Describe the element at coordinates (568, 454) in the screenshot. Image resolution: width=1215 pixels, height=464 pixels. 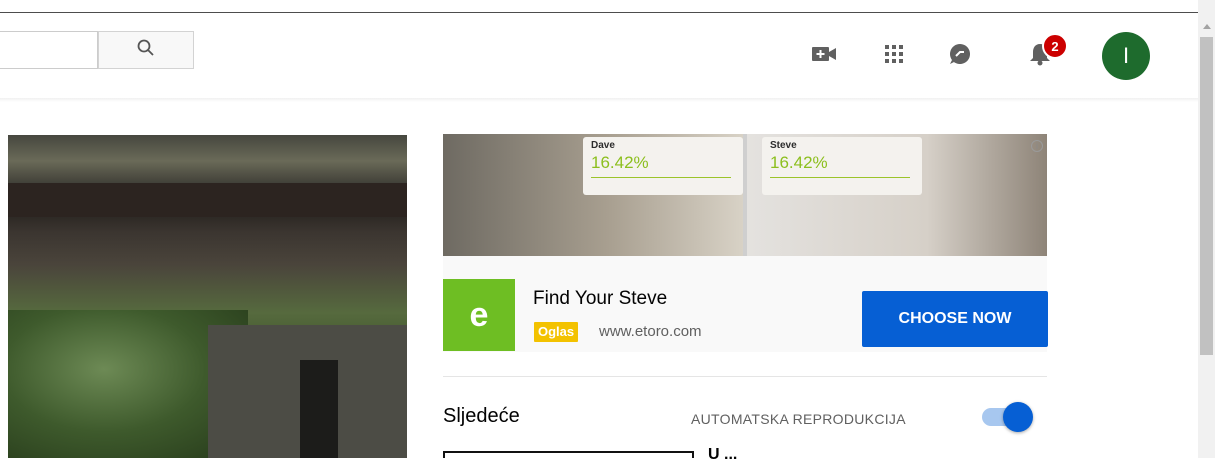
I see `up-next-thumbnail` at that location.